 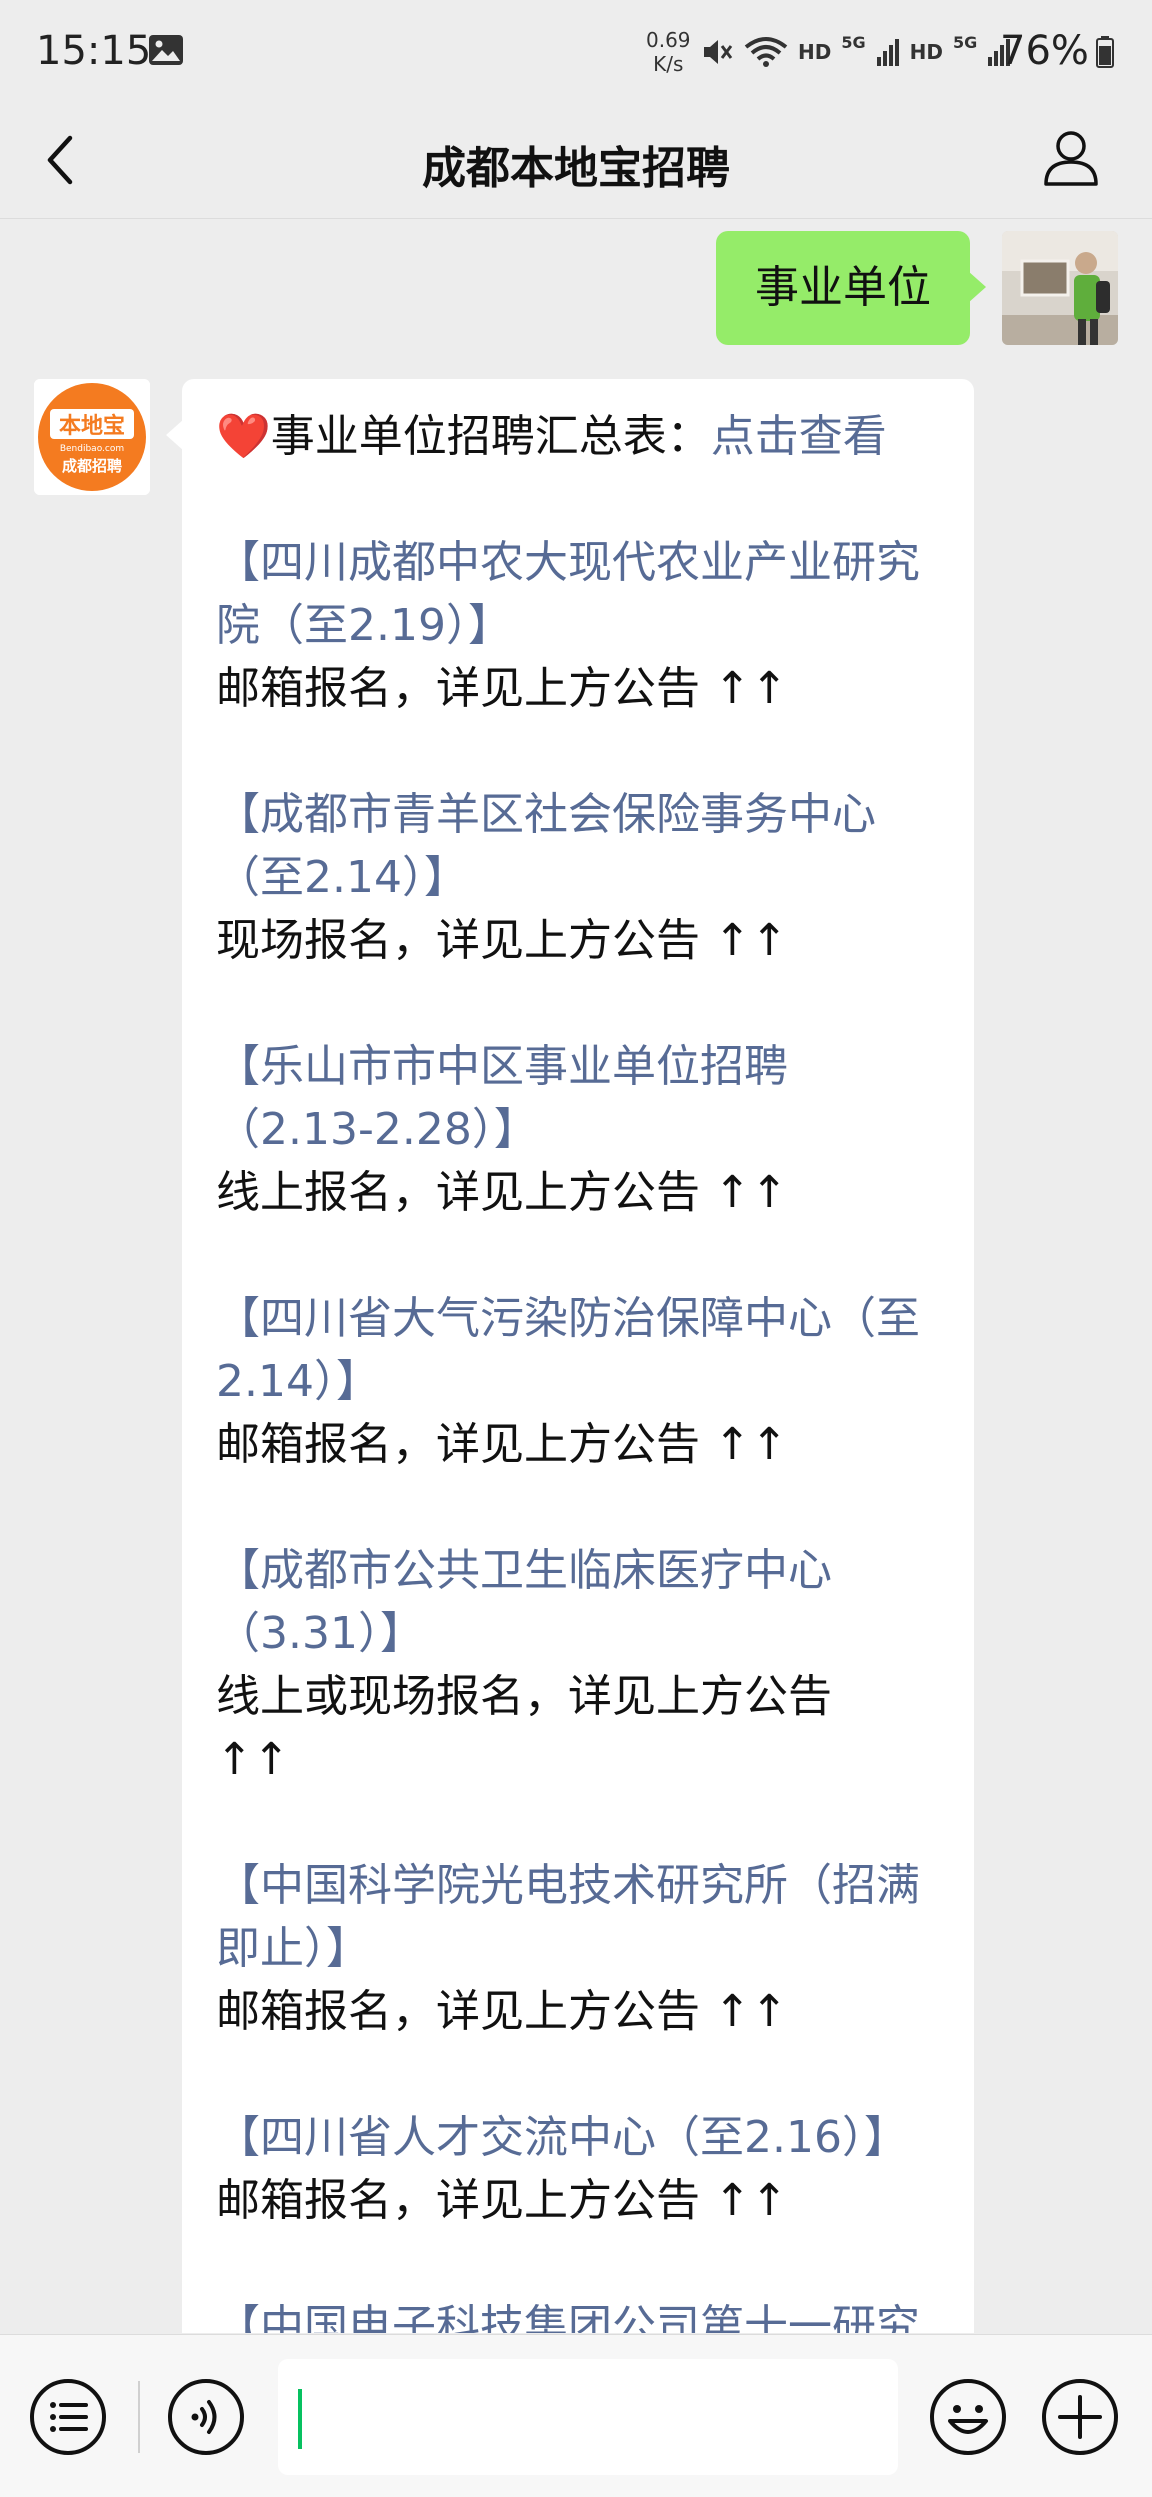 I want to click on bendibao-logo-icon: 本地宝 Bendibao.com 成都招聘, so click(x=92, y=437).